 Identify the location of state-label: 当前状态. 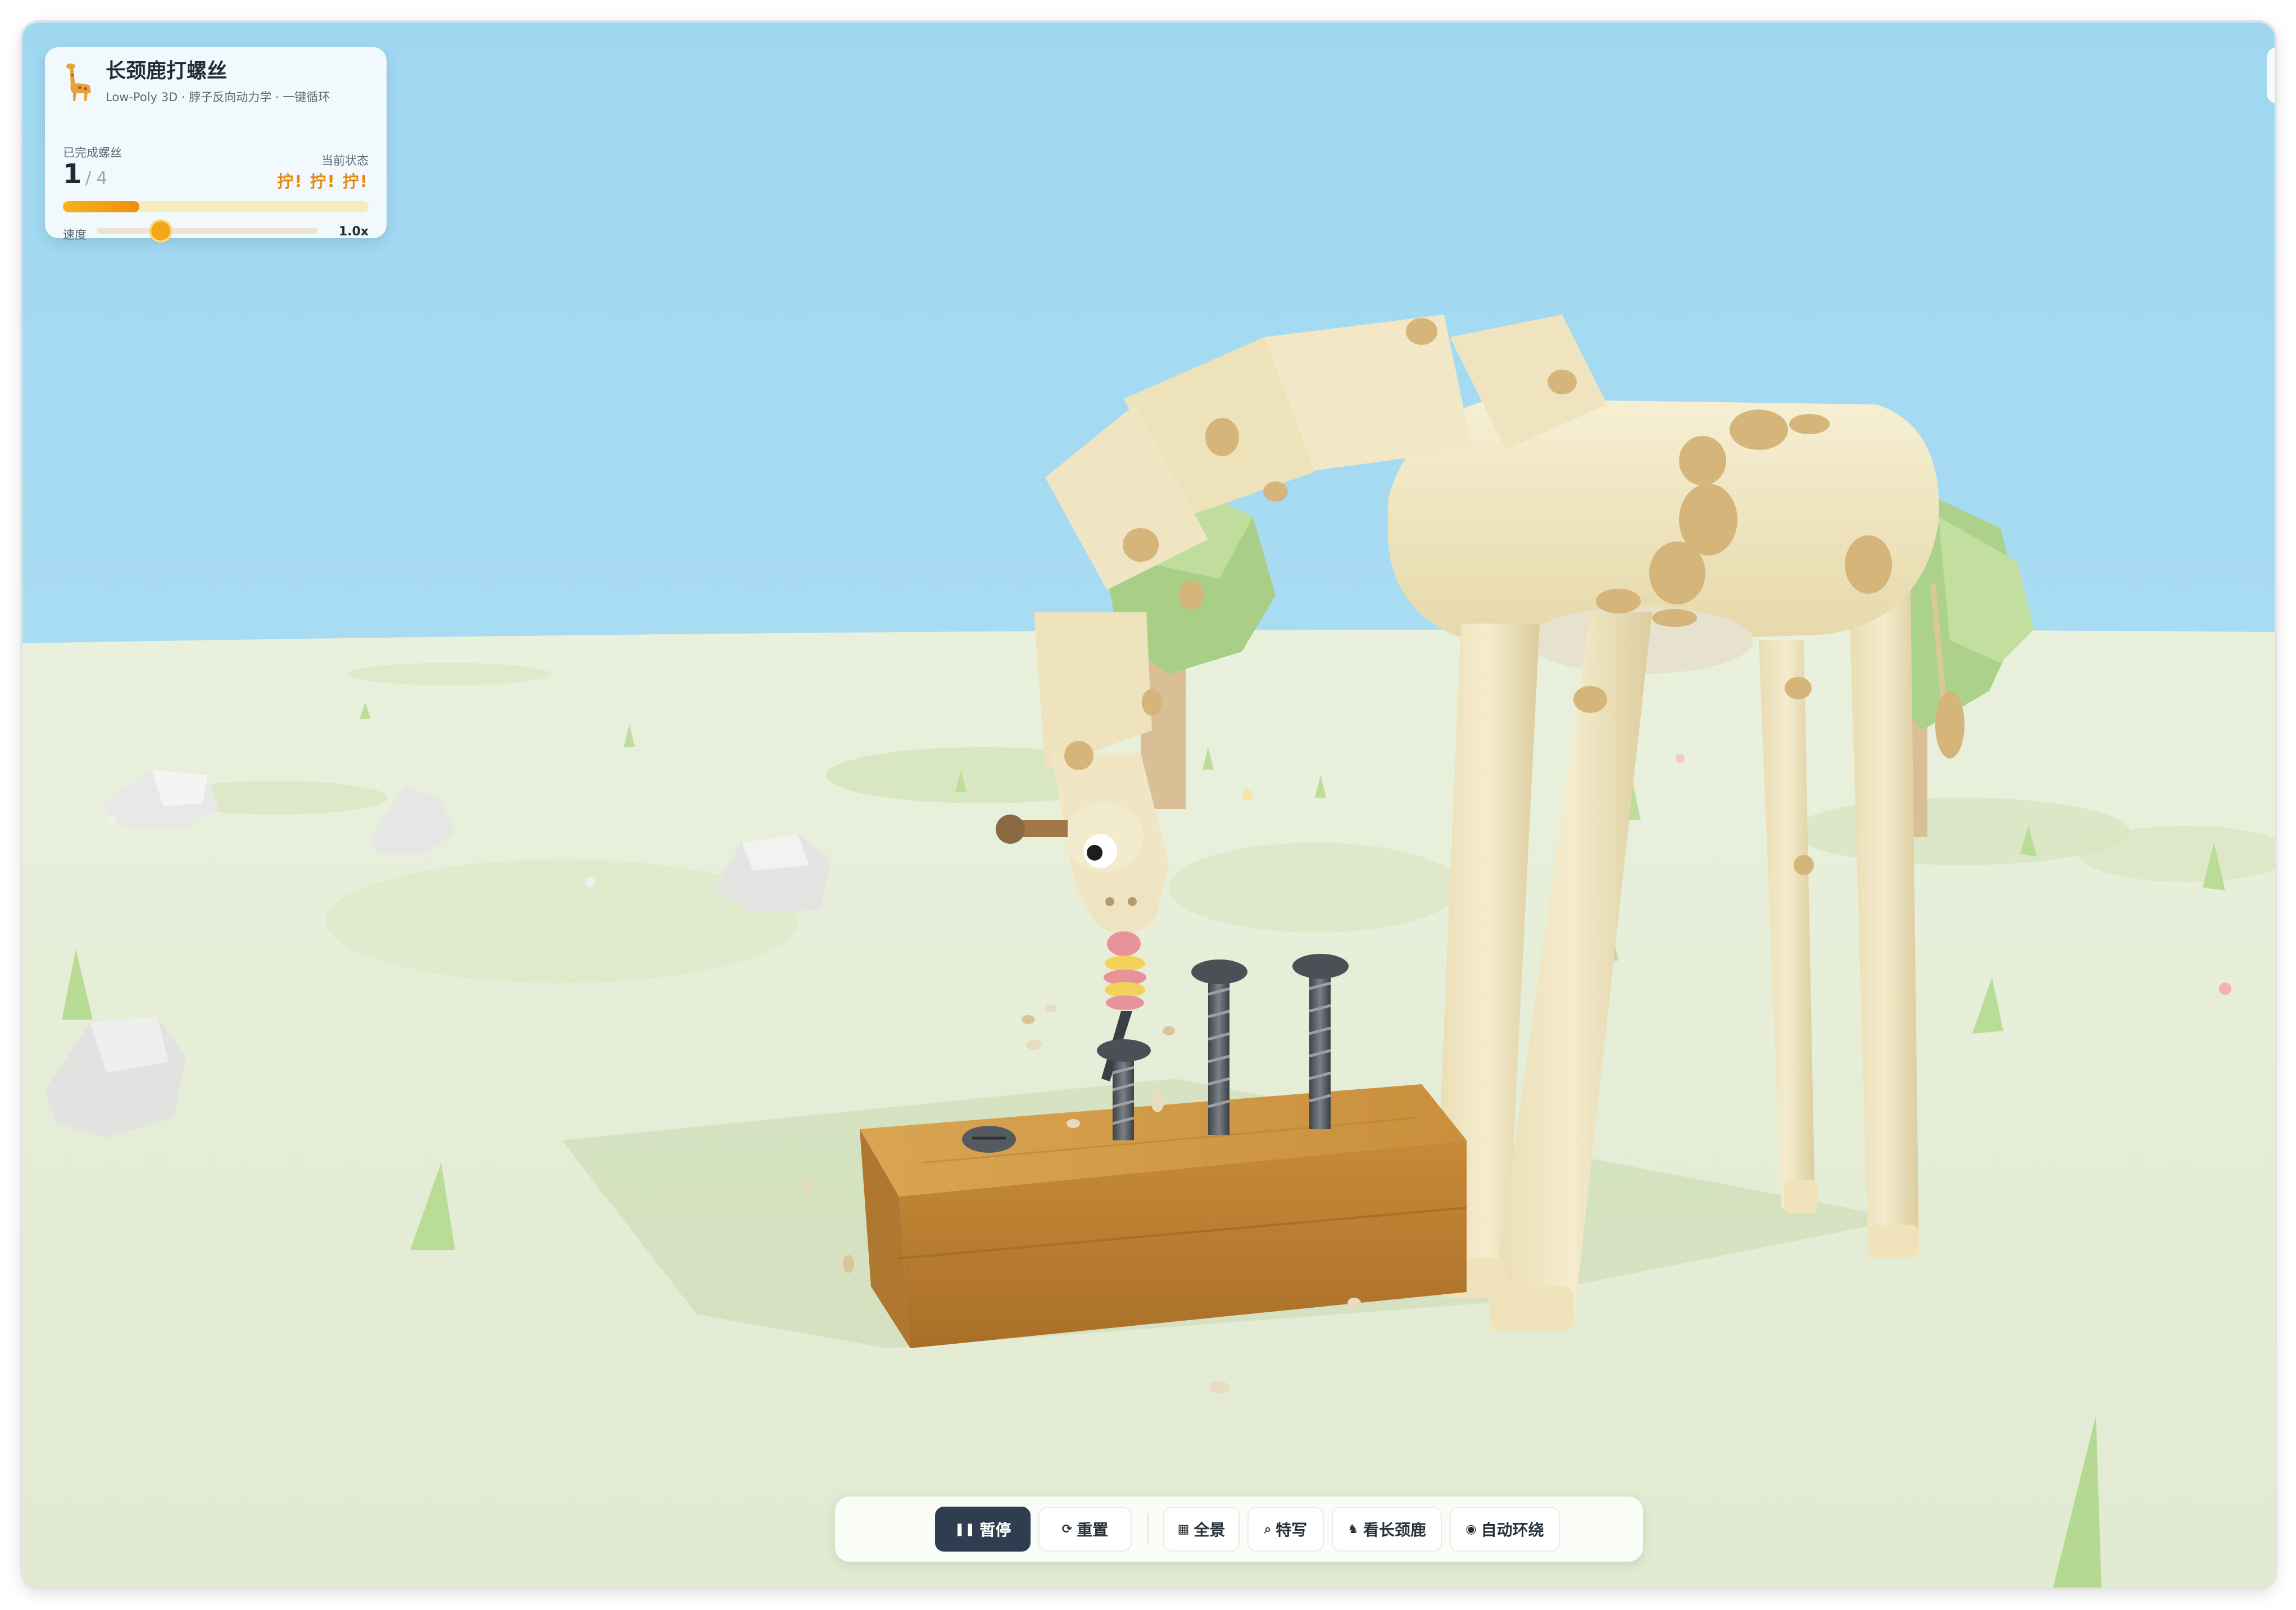
(345, 161).